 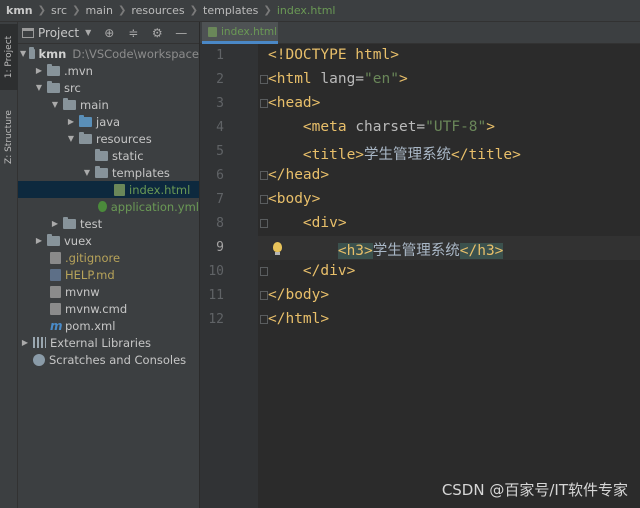 I want to click on tree-item-resources: ▼ resources, so click(x=108, y=138).